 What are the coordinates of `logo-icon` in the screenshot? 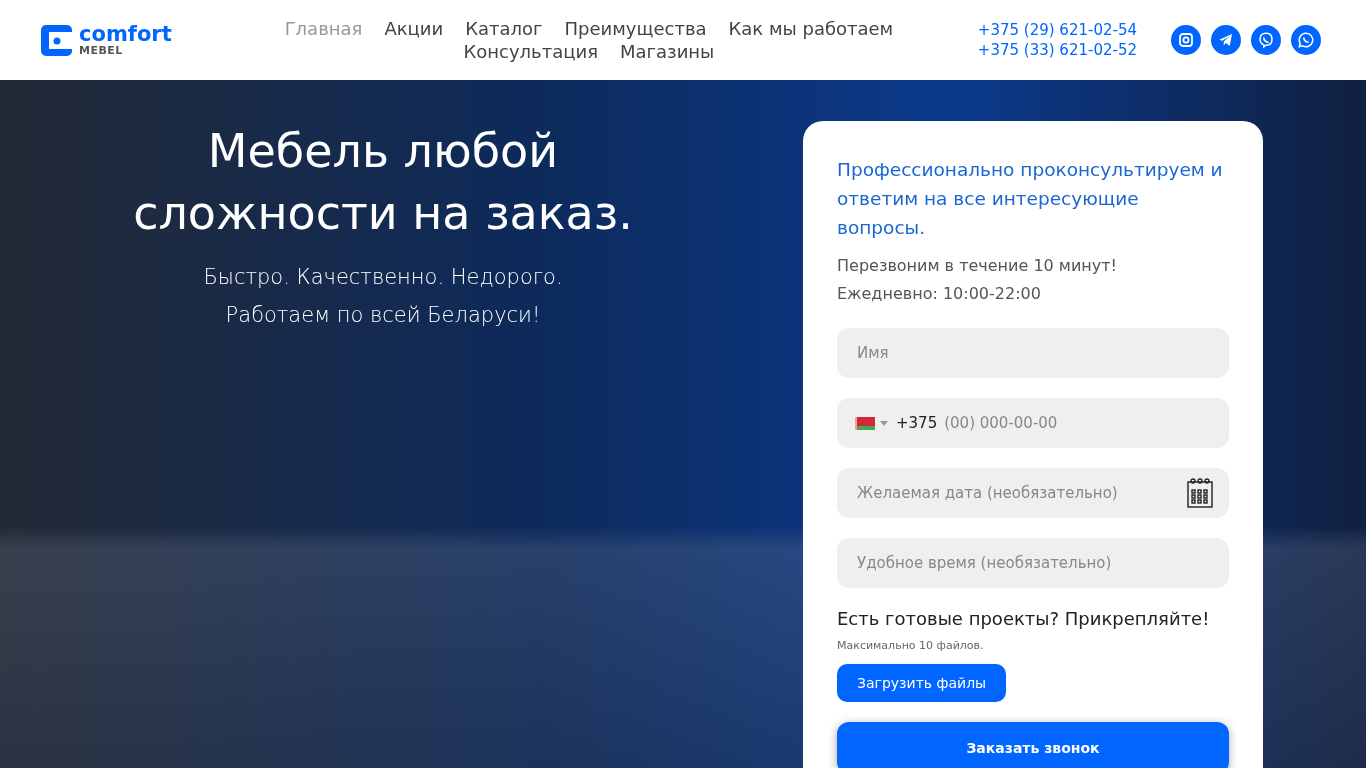 It's located at (56, 40).